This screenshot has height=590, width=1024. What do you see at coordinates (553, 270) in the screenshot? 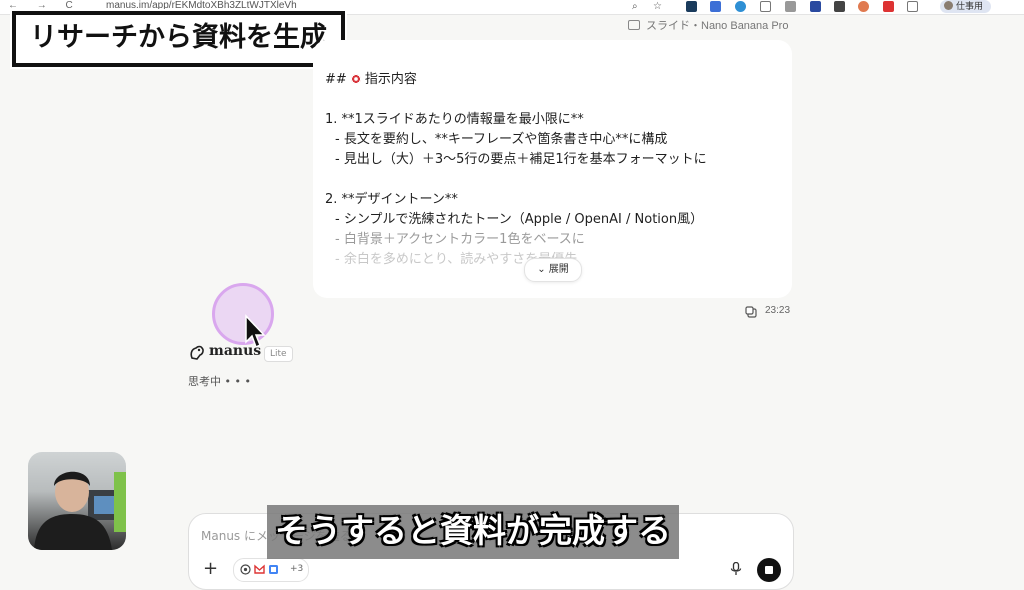
I see `expand-button: ⌄ 展開` at bounding box center [553, 270].